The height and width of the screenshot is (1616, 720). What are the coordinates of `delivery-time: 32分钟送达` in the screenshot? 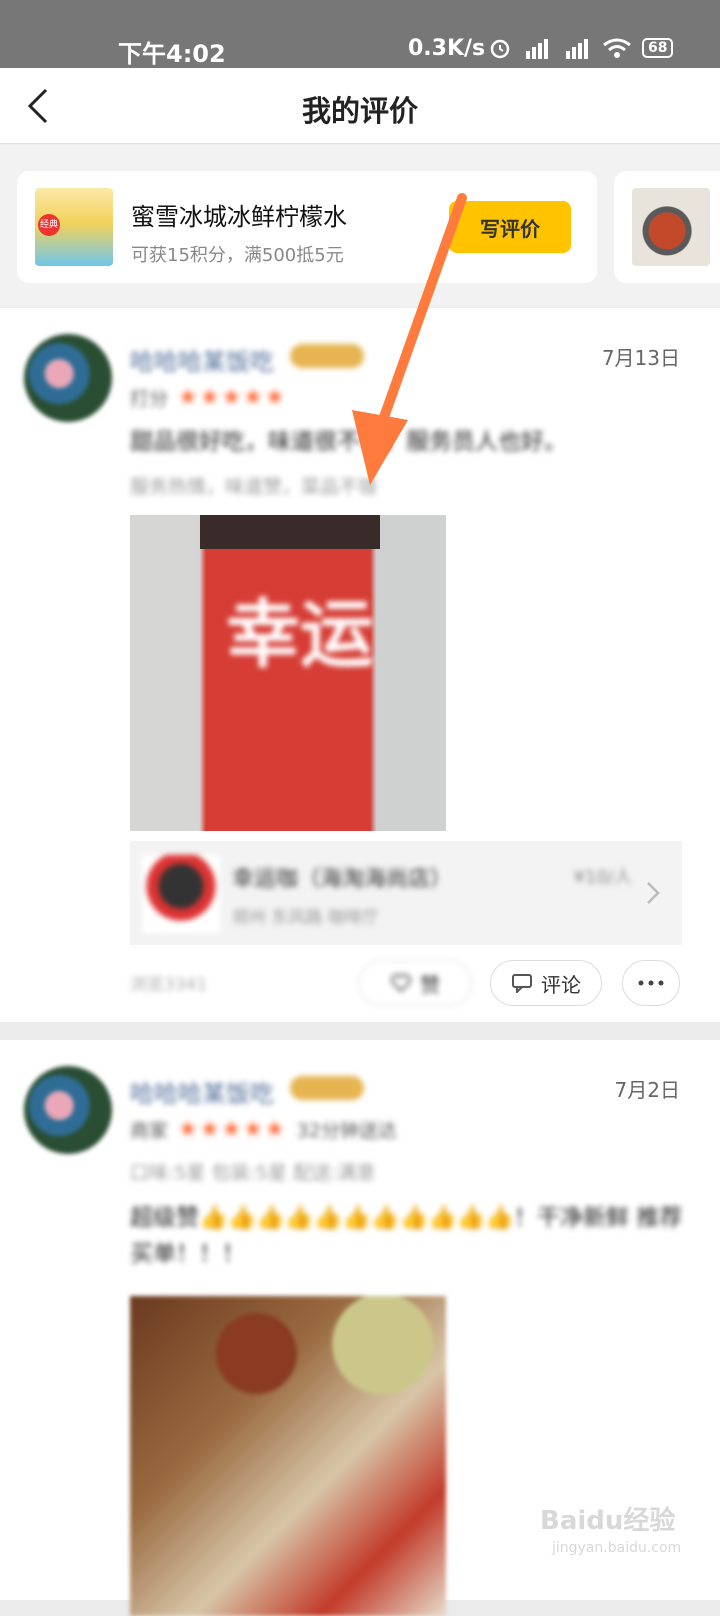 It's located at (346, 1131).